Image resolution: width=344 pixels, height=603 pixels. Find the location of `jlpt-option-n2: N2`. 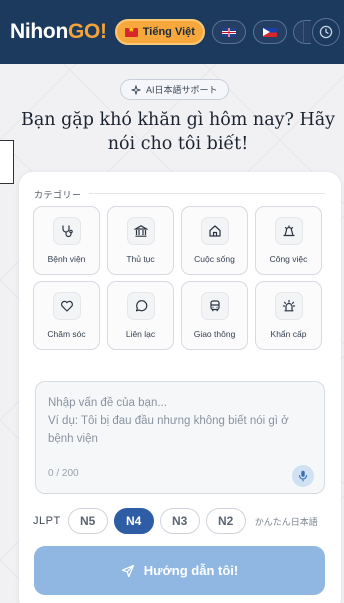

jlpt-option-n2: N2 is located at coordinates (225, 521).